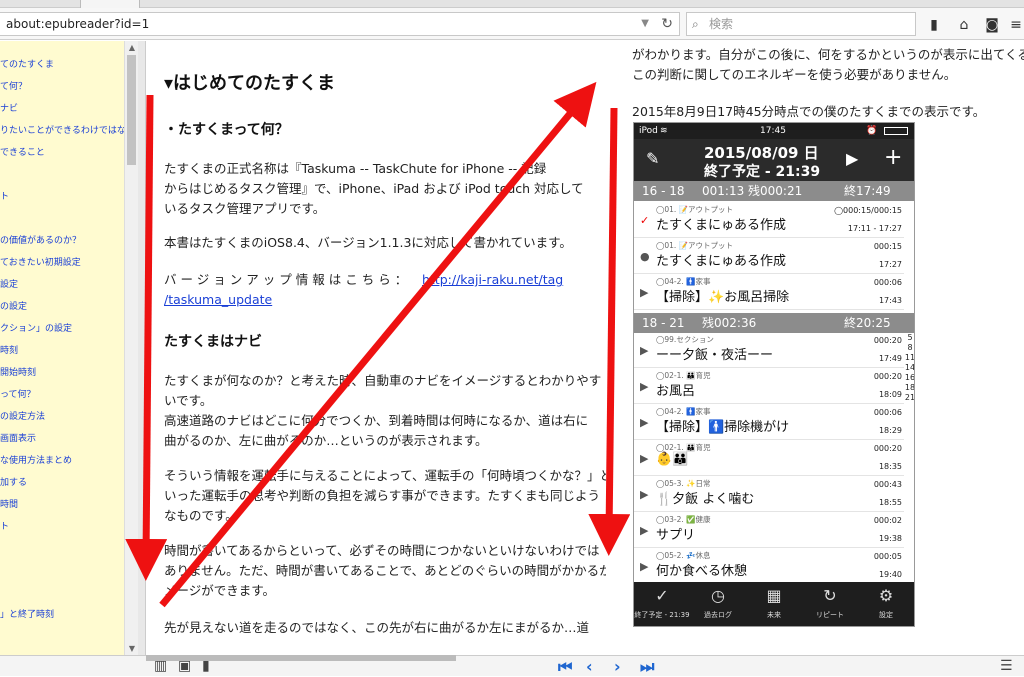 The width and height of the screenshot is (1024, 677). I want to click on home-icon: ⌂, so click(964, 25).